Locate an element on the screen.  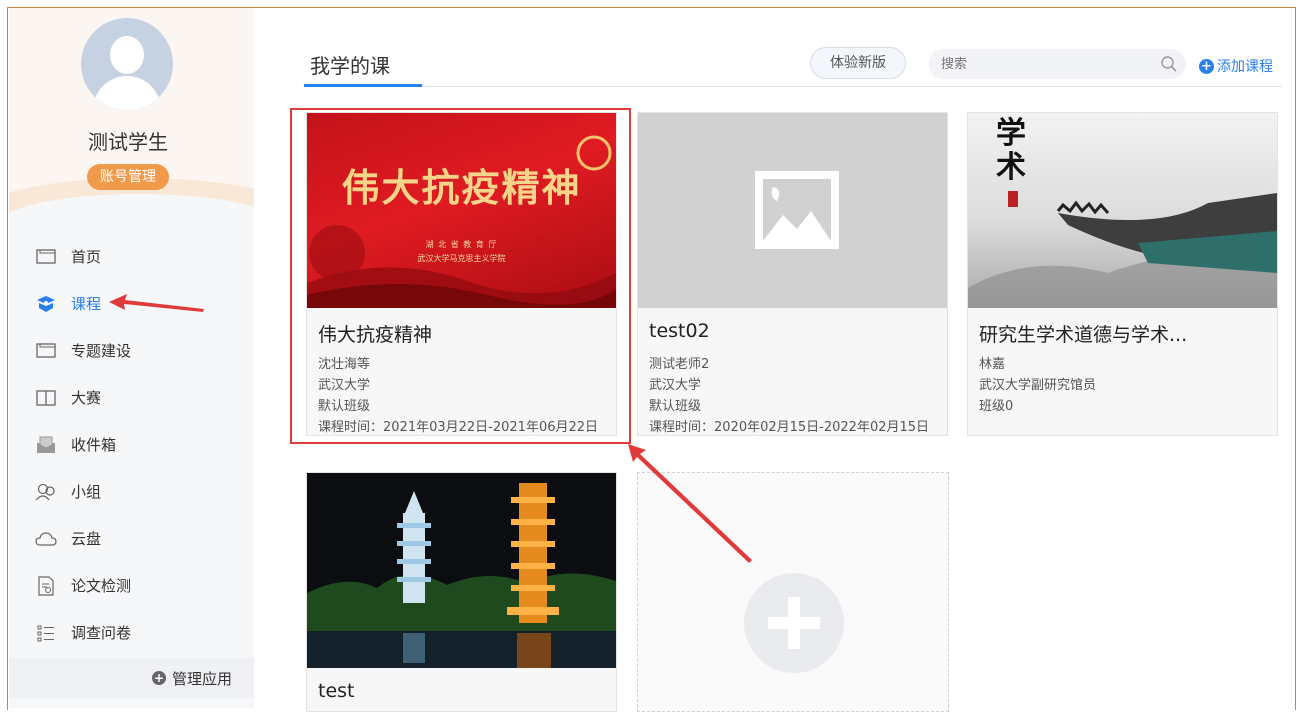
seal-icon is located at coordinates (1013, 199).